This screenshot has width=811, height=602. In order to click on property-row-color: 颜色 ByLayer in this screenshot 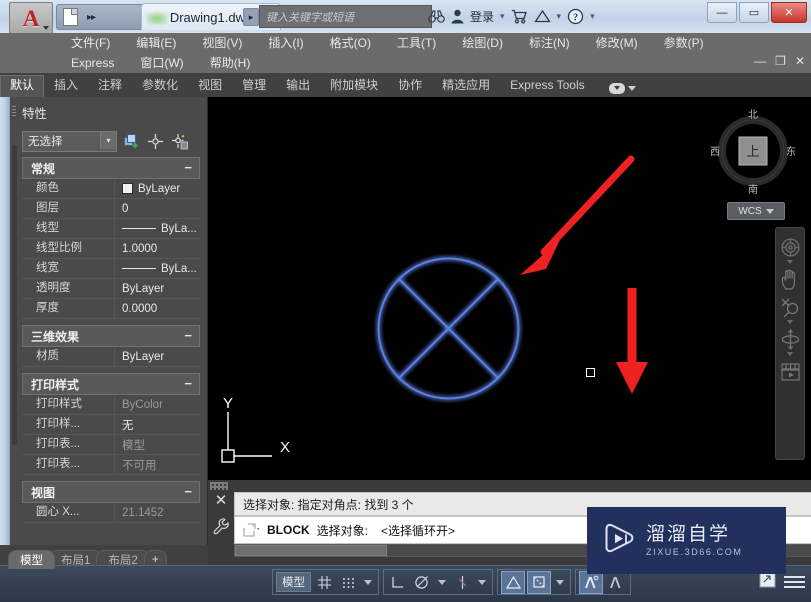, I will do `click(111, 189)`.